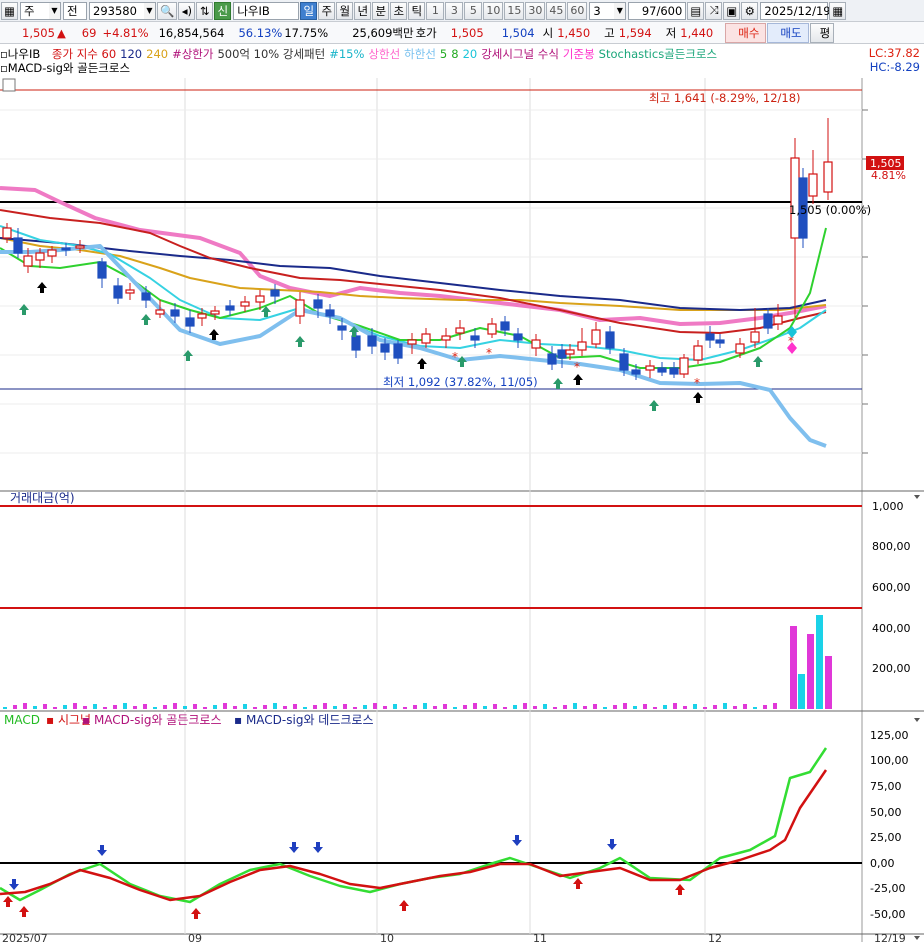  I want to click on indicator-icon: ▤, so click(696, 10).